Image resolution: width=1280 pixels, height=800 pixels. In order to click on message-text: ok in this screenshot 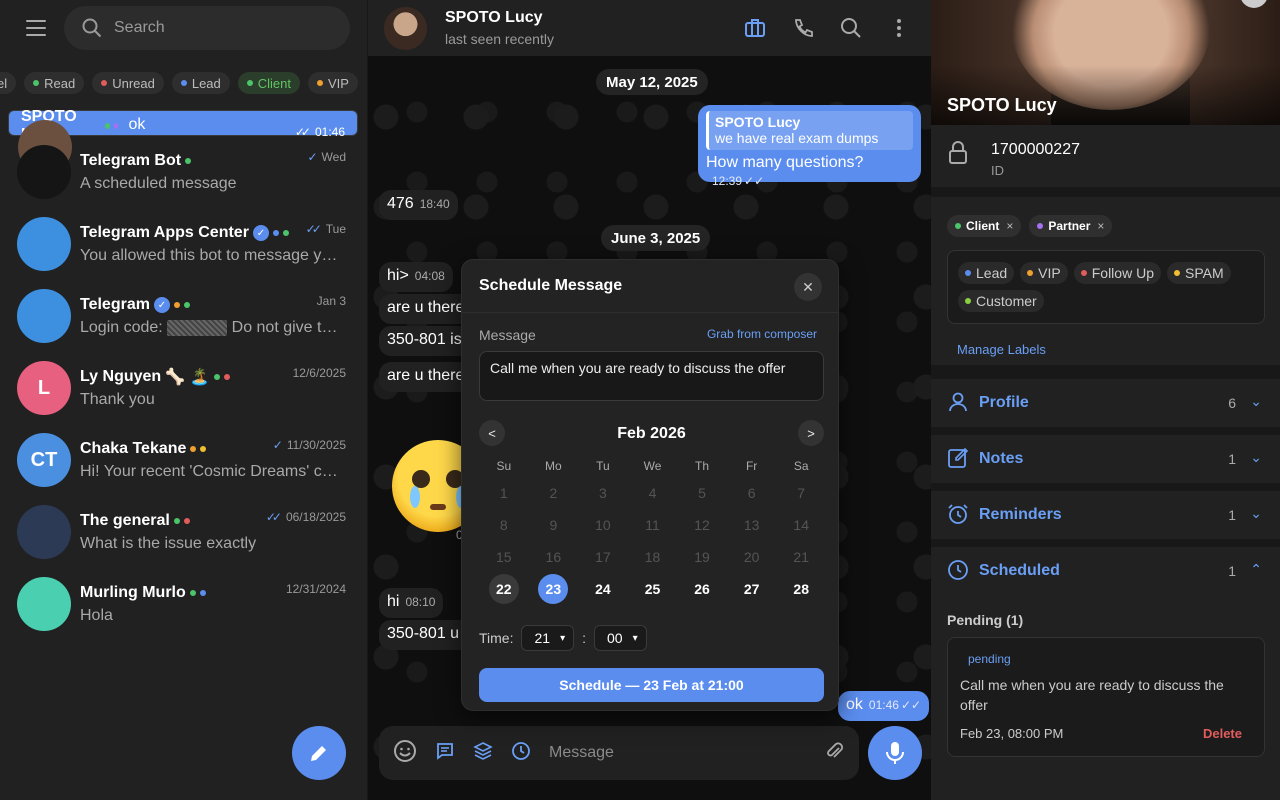, I will do `click(854, 704)`.